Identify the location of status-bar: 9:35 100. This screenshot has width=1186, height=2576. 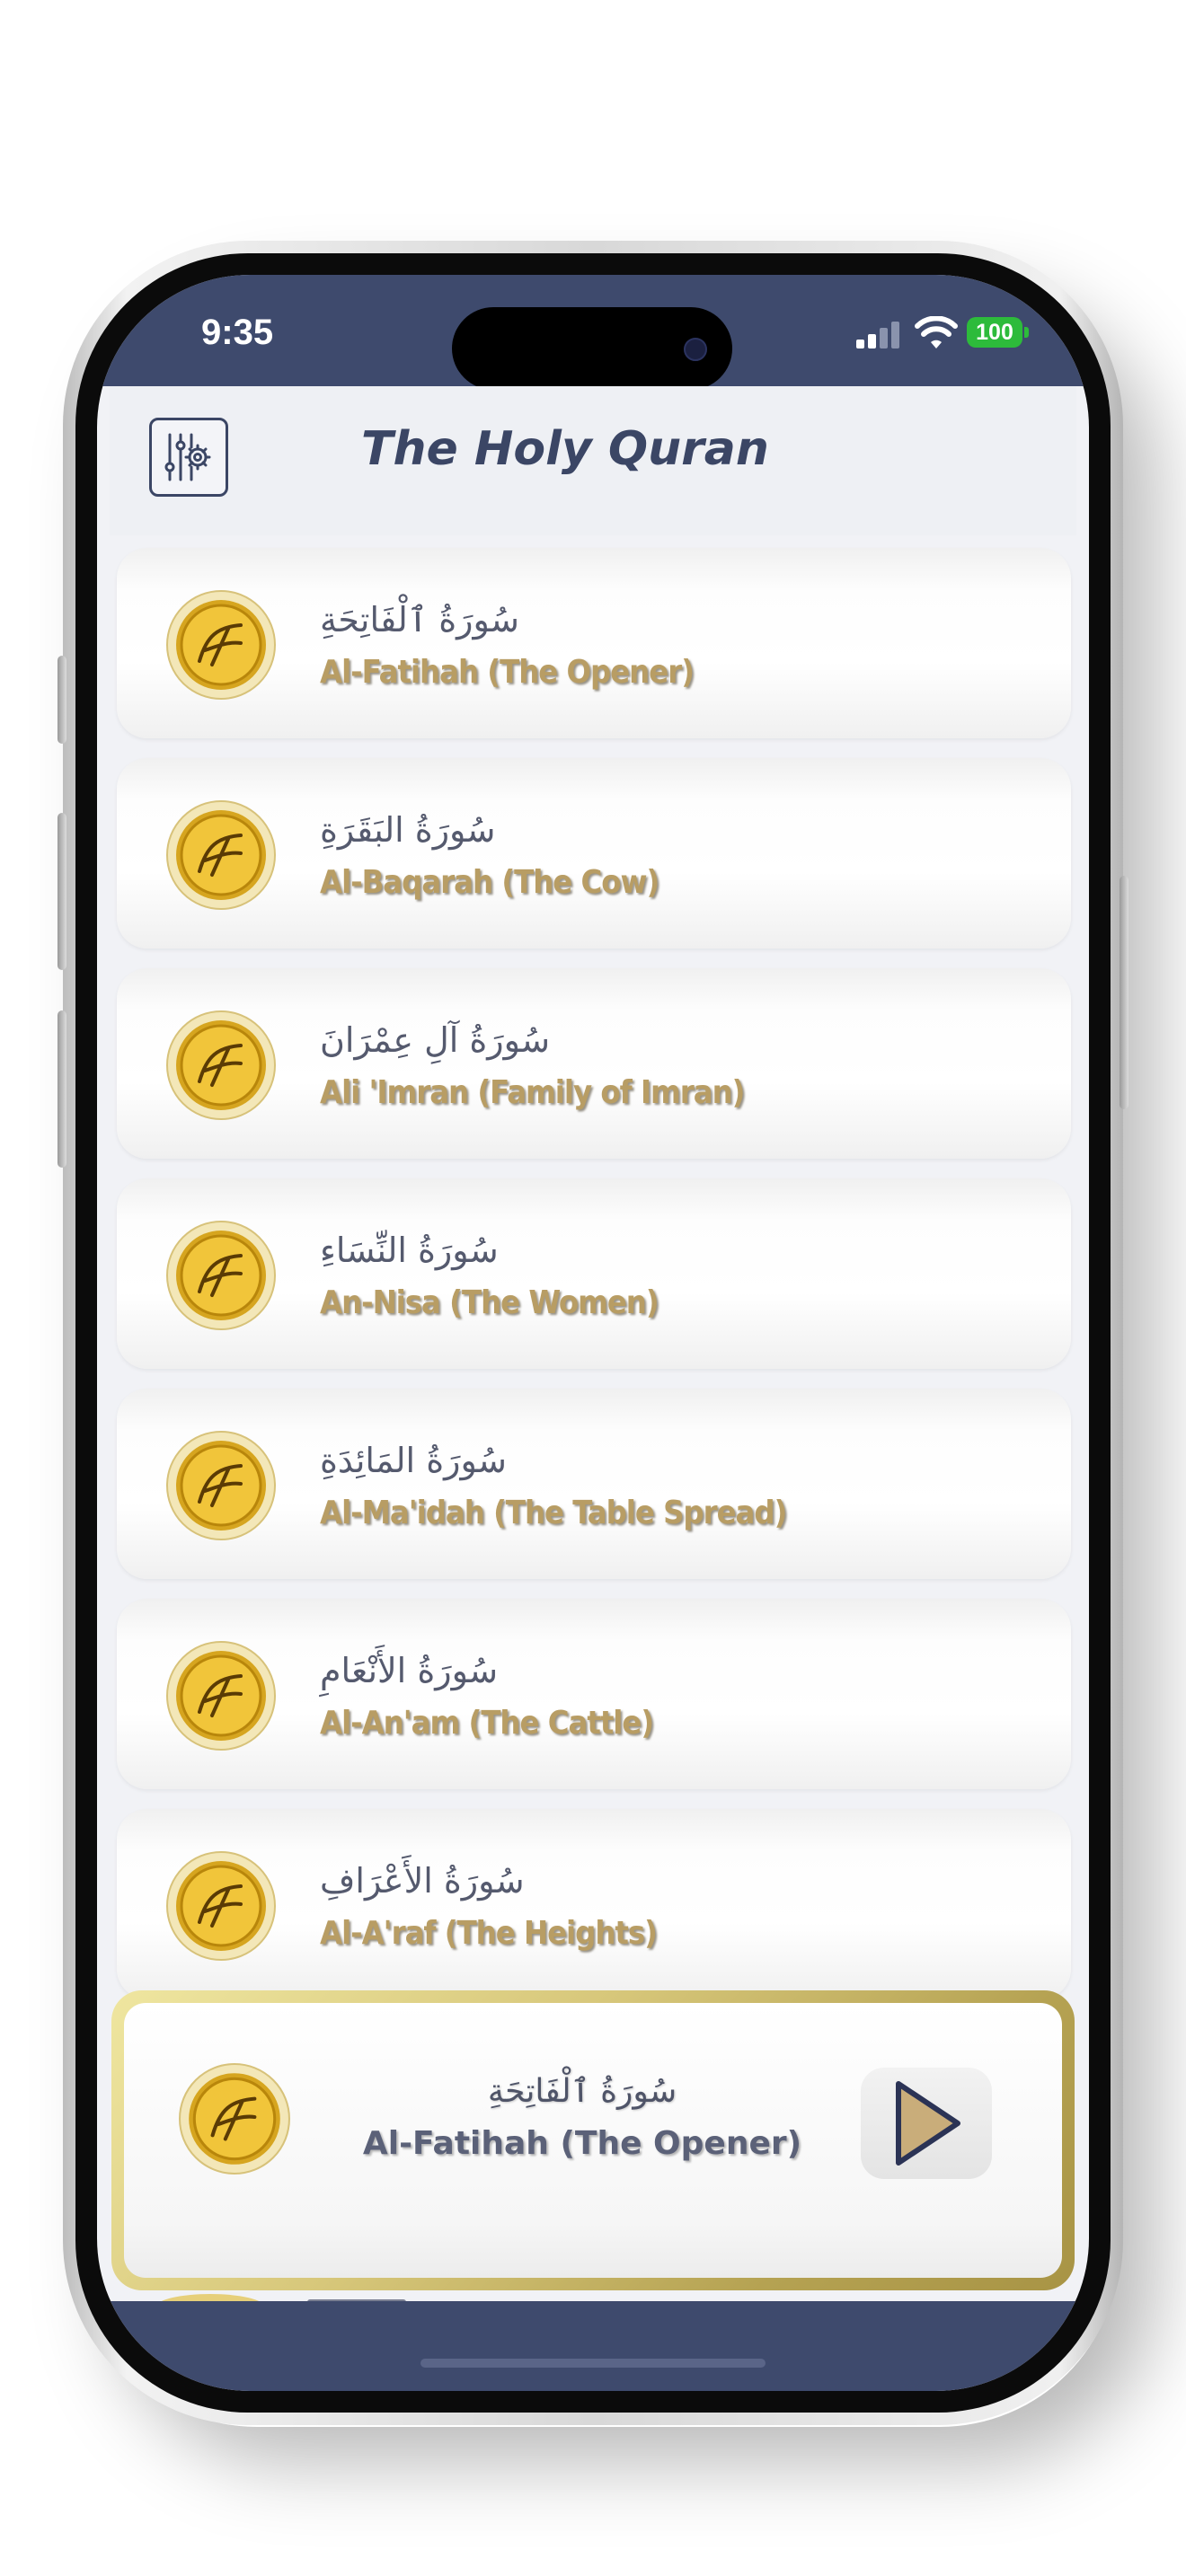
(593, 332).